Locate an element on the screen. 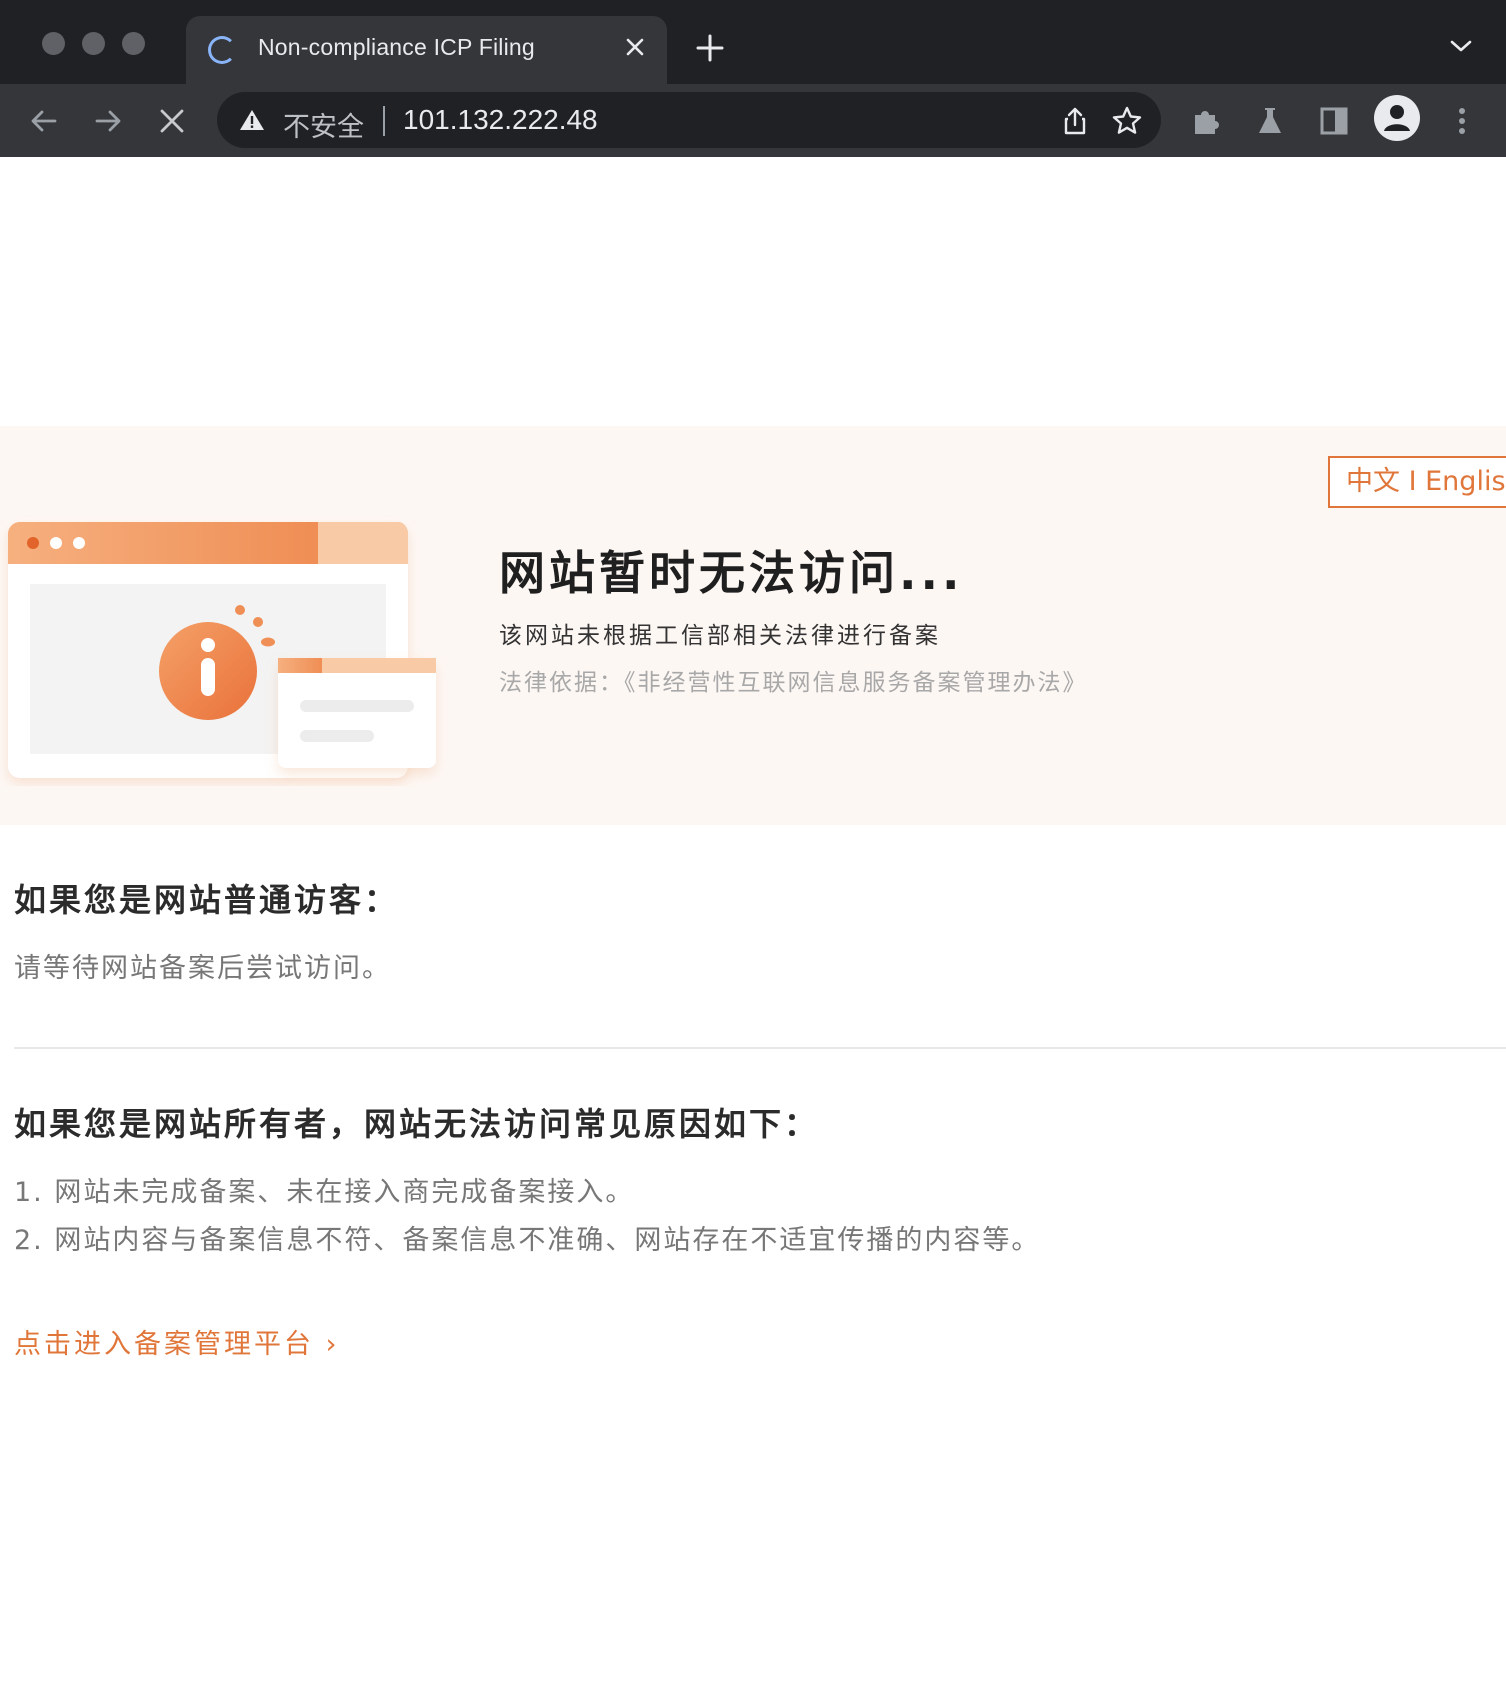 The image size is (1506, 1694). security-status-label: 不安全 is located at coordinates (323, 124).